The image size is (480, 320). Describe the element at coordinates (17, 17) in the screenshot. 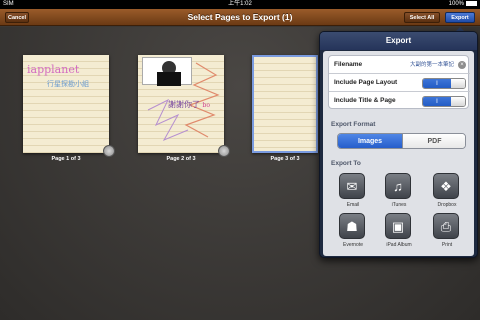

I see `cancel-button: Cancel` at that location.